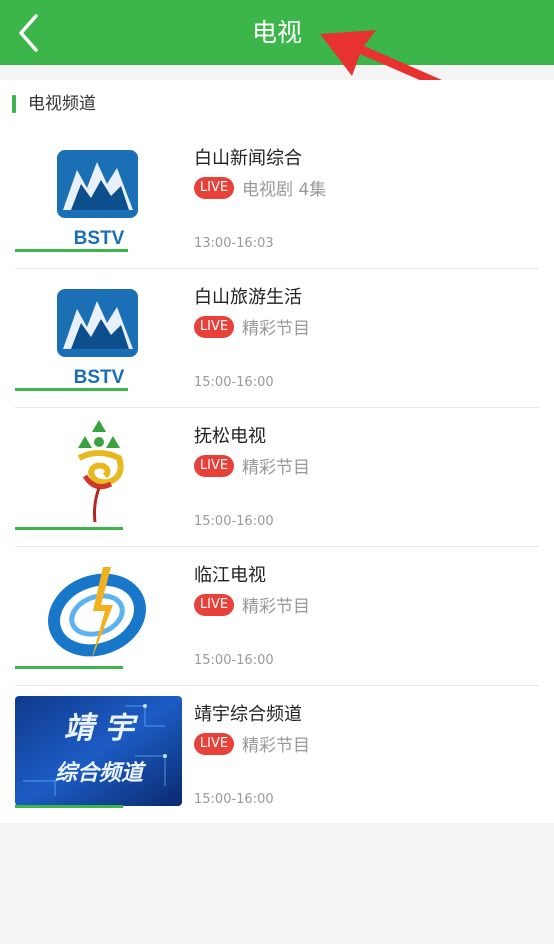  I want to click on channel-logo-fusong, so click(98, 474).